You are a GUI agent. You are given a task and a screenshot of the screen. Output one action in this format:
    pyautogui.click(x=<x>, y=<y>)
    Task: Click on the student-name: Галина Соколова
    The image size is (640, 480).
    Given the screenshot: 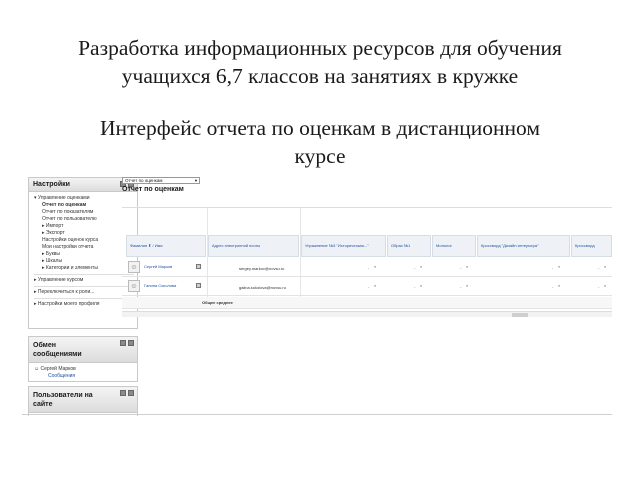 What is the action you would take?
    pyautogui.click(x=160, y=285)
    